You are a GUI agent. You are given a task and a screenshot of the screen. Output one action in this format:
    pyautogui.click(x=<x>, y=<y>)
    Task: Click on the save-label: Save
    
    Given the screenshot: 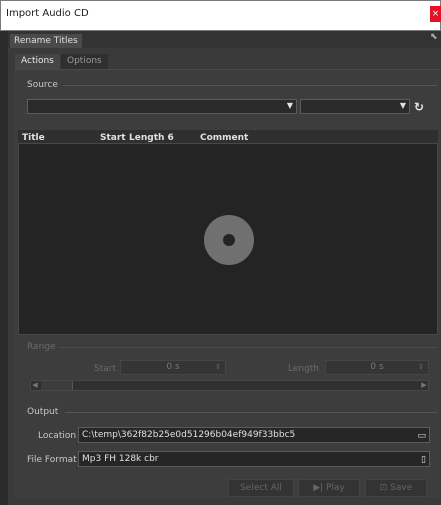 What is the action you would take?
    pyautogui.click(x=401, y=488)
    